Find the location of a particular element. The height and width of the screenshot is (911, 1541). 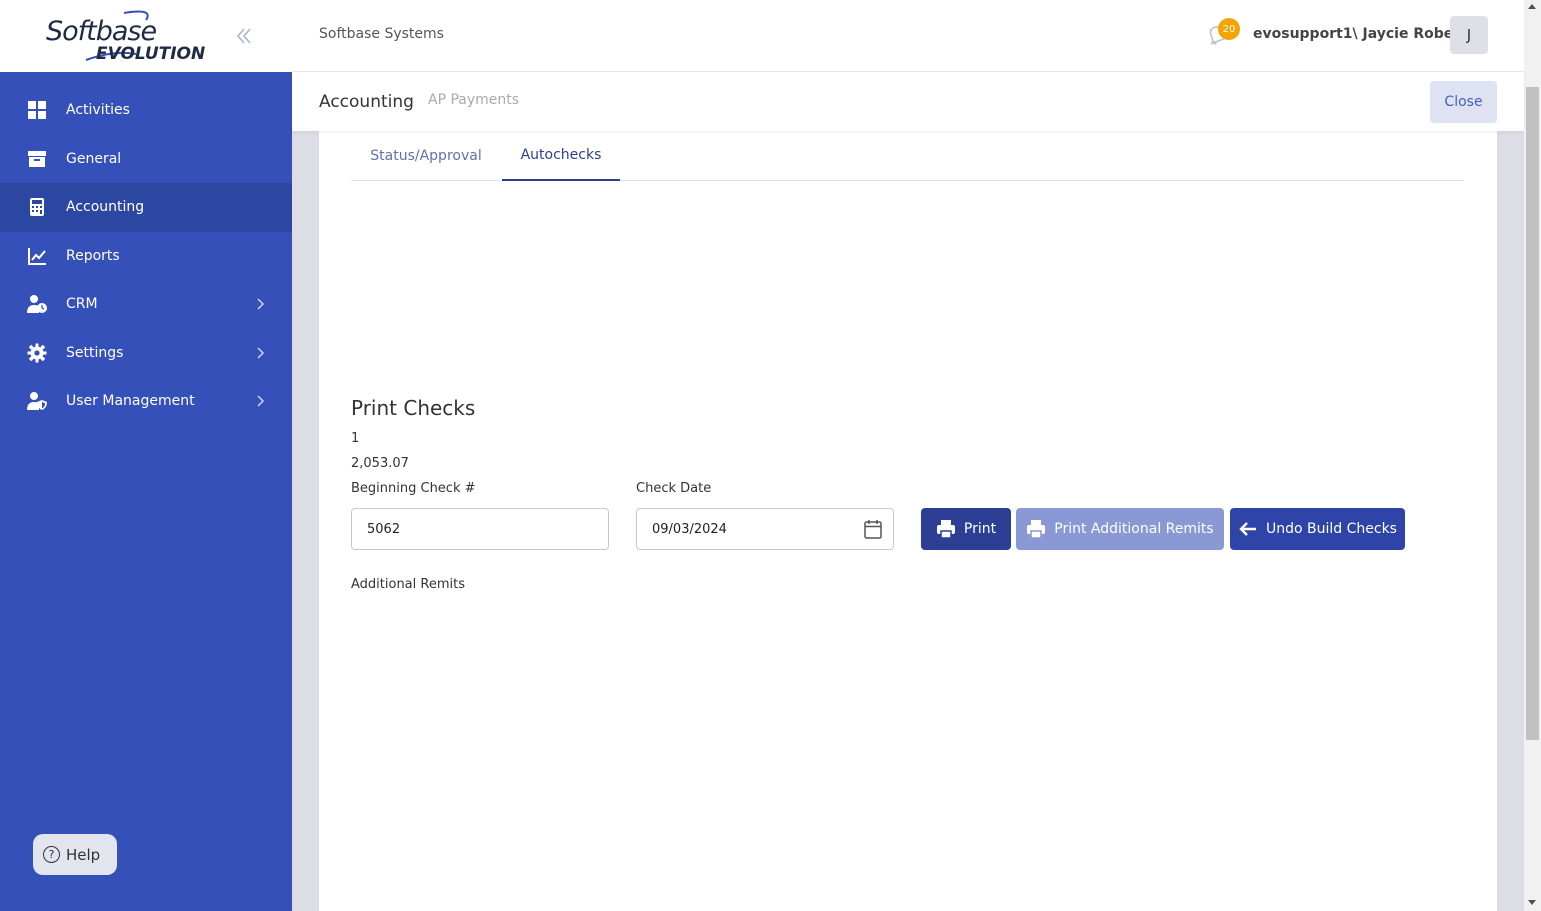

scrollbar-thumb is located at coordinates (1532, 413).